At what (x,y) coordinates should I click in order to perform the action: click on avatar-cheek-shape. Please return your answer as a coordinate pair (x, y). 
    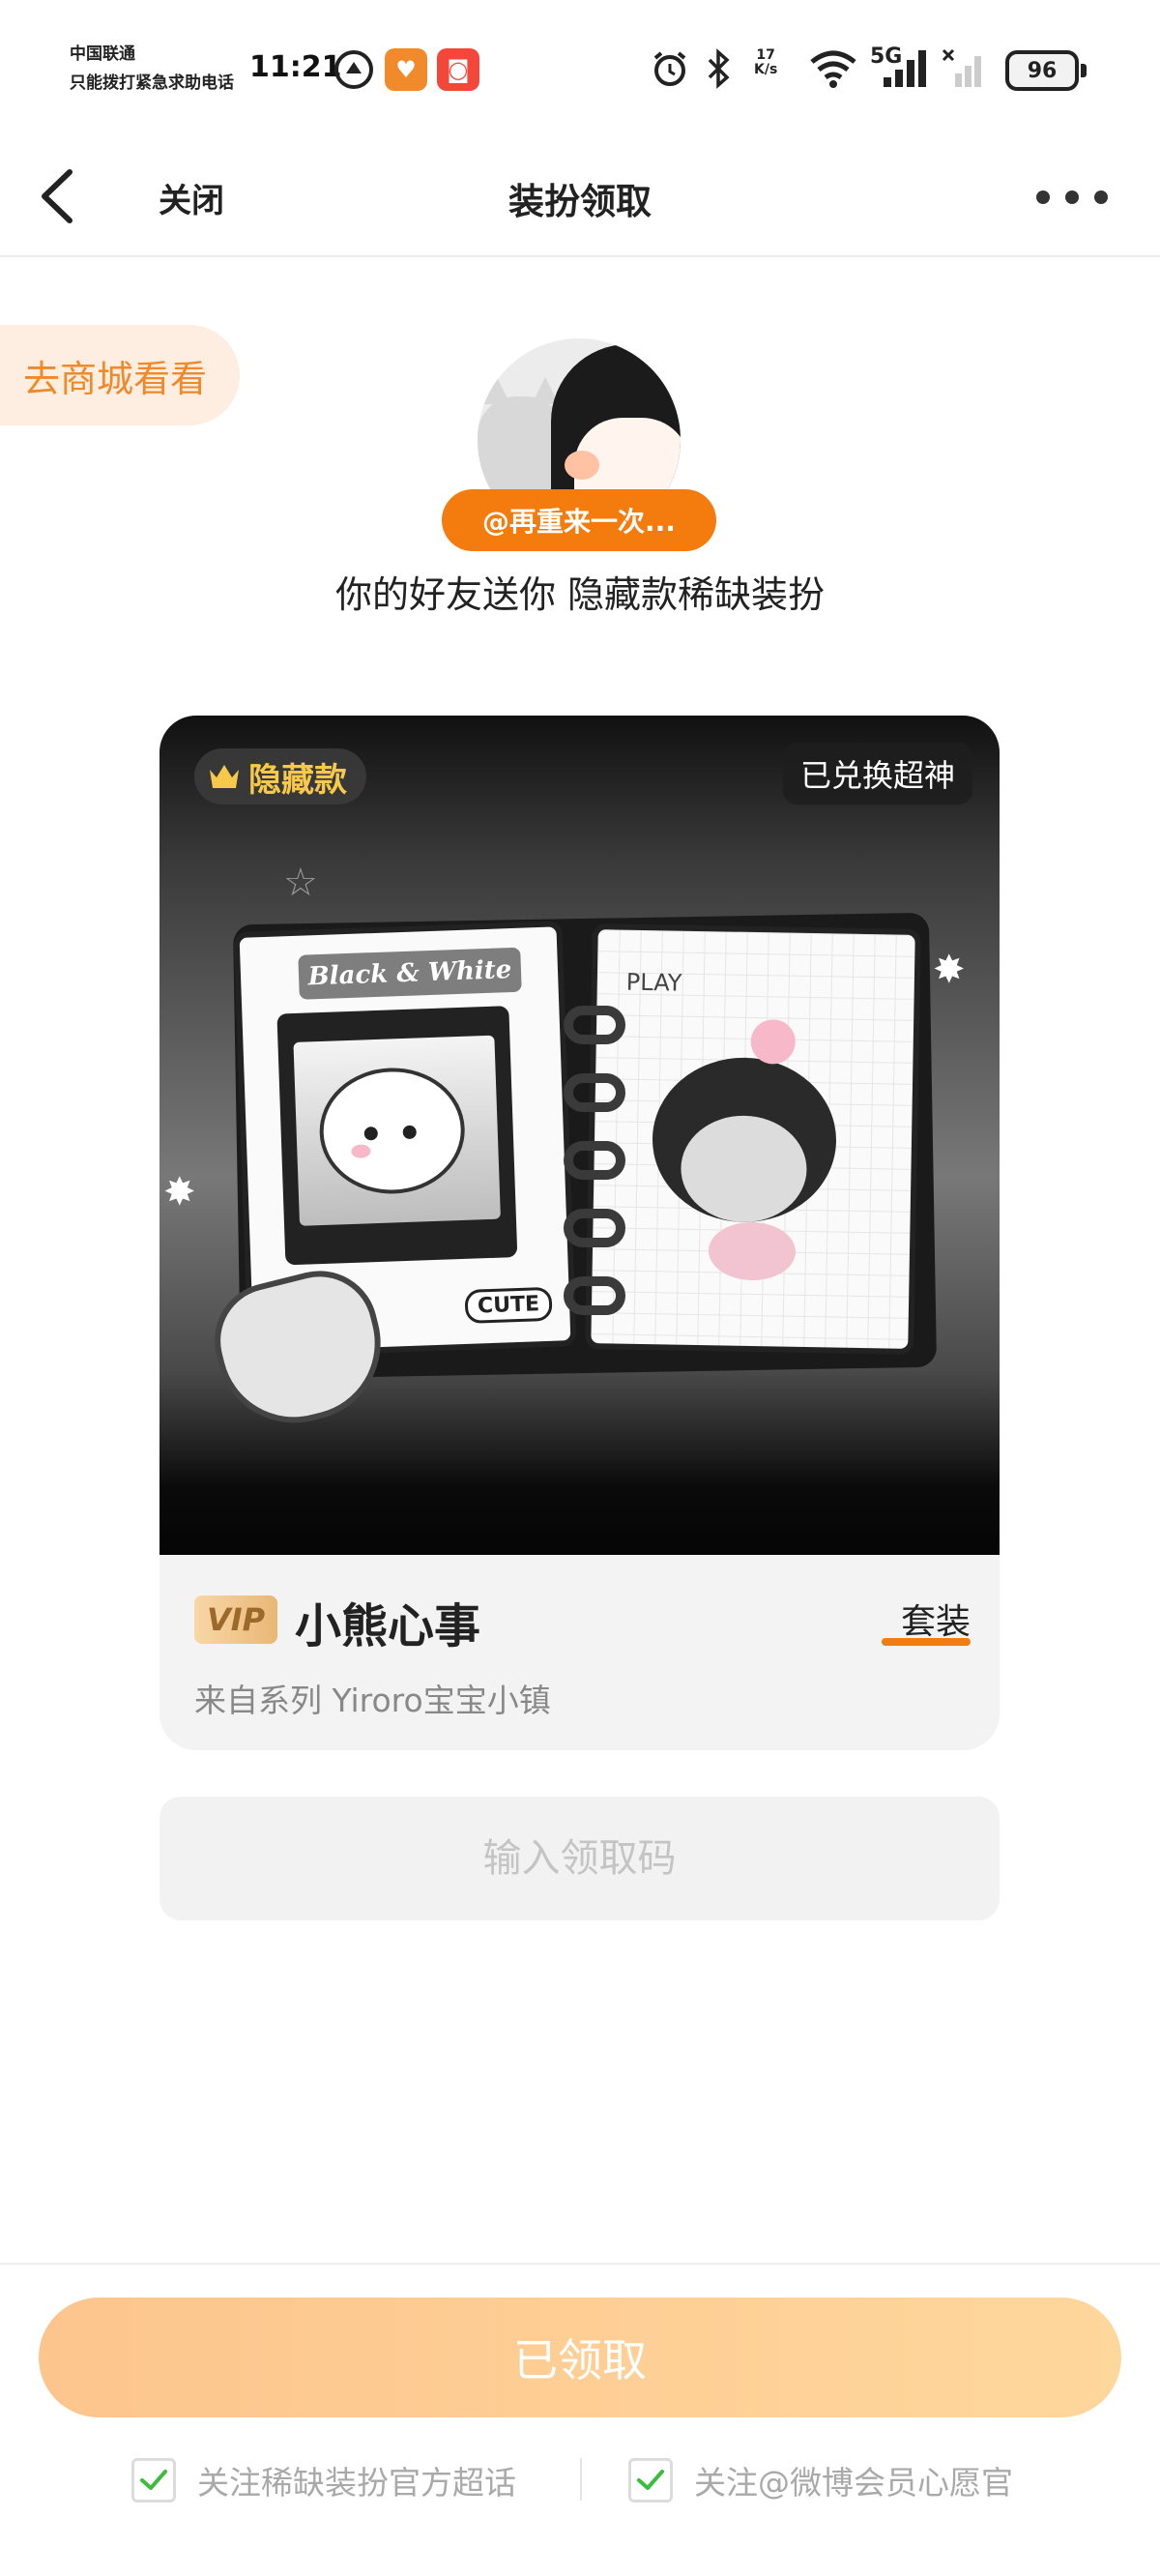
    Looking at the image, I should click on (582, 465).